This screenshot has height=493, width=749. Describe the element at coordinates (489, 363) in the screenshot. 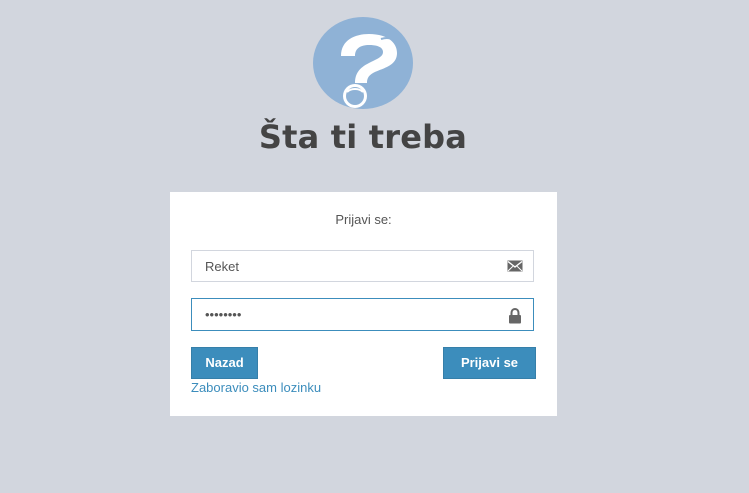

I see `login-button: Prijavi se` at that location.